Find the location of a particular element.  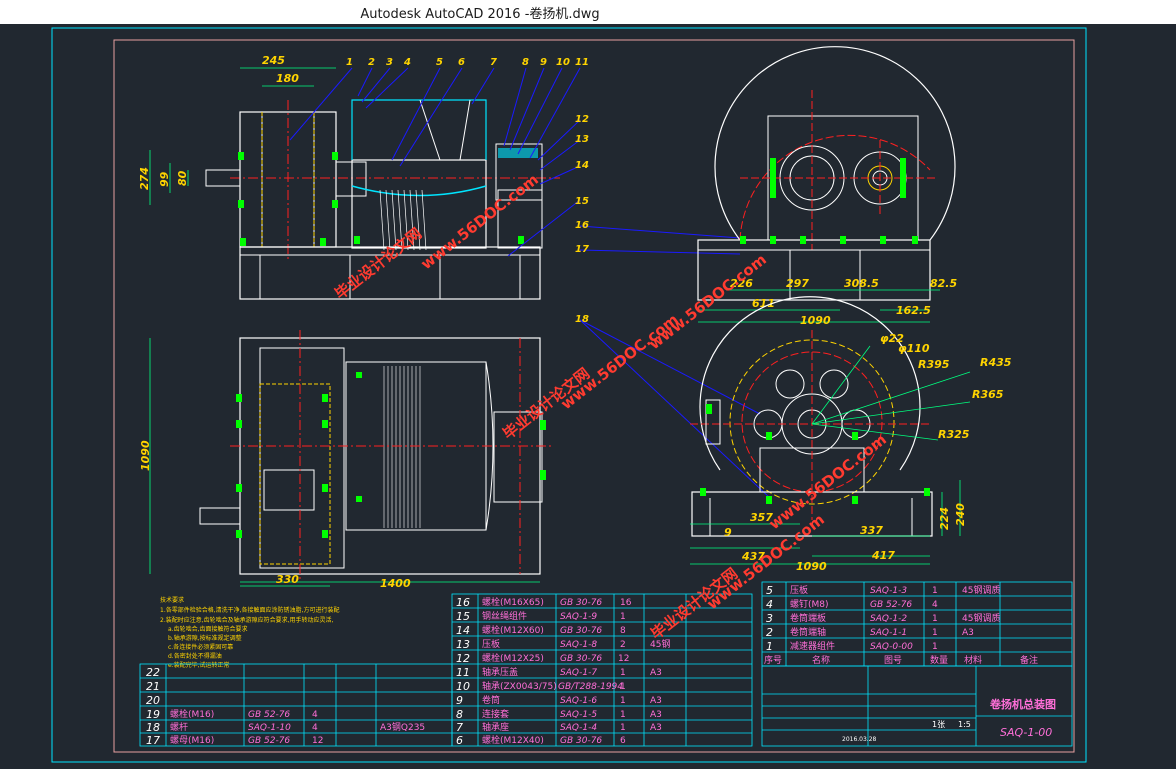

svg-text: 10 is located at coordinates (463, 686).